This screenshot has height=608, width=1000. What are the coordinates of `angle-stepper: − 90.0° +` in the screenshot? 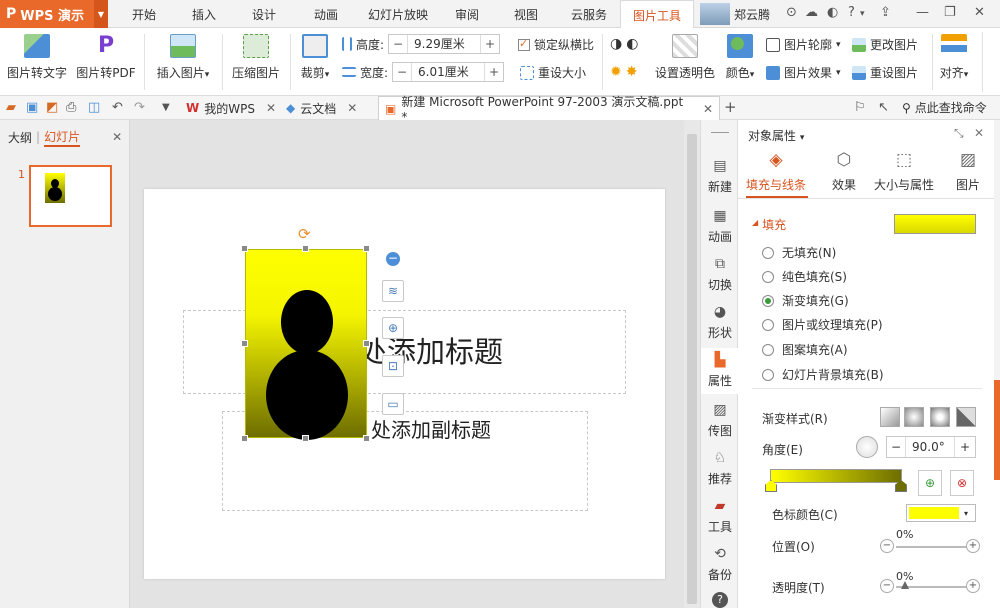 It's located at (931, 447).